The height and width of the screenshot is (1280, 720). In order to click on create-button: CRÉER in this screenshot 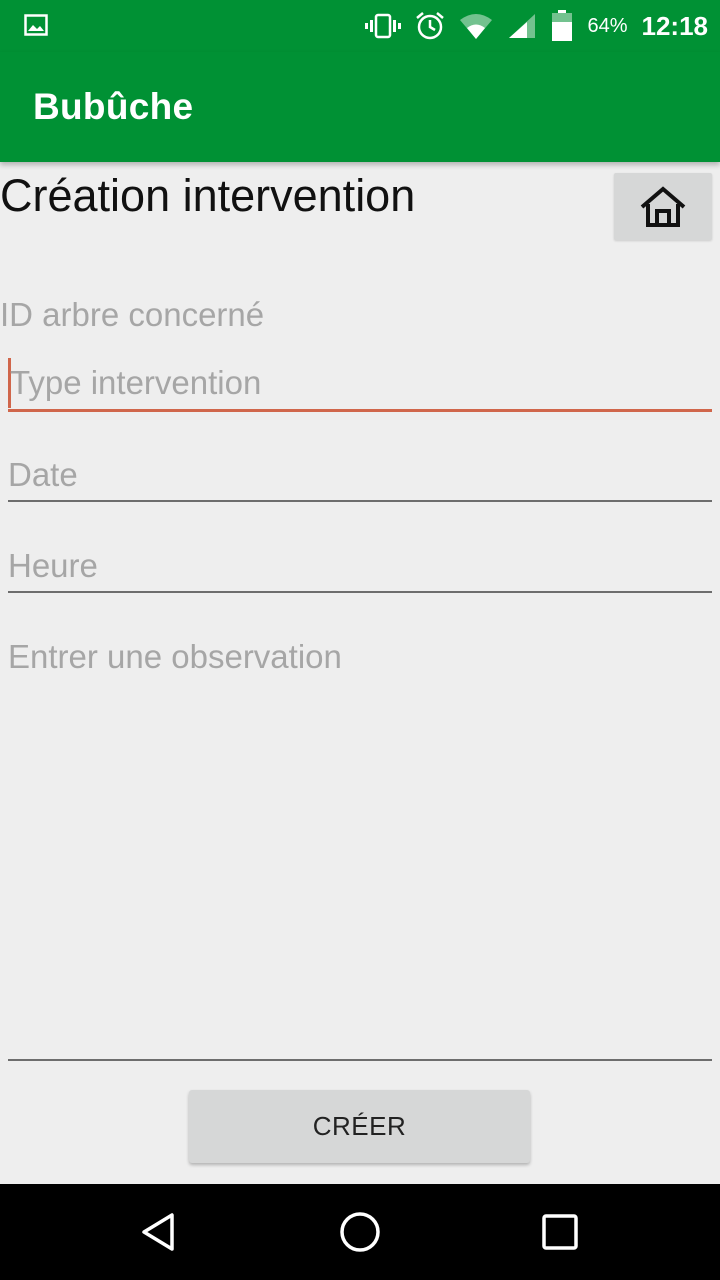, I will do `click(359, 1126)`.